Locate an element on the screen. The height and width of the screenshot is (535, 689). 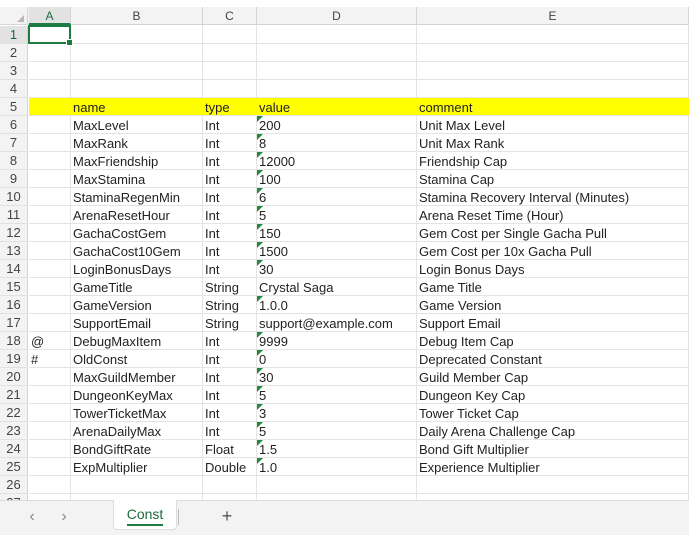
cell-e16: Game Version is located at coordinates (553, 305).